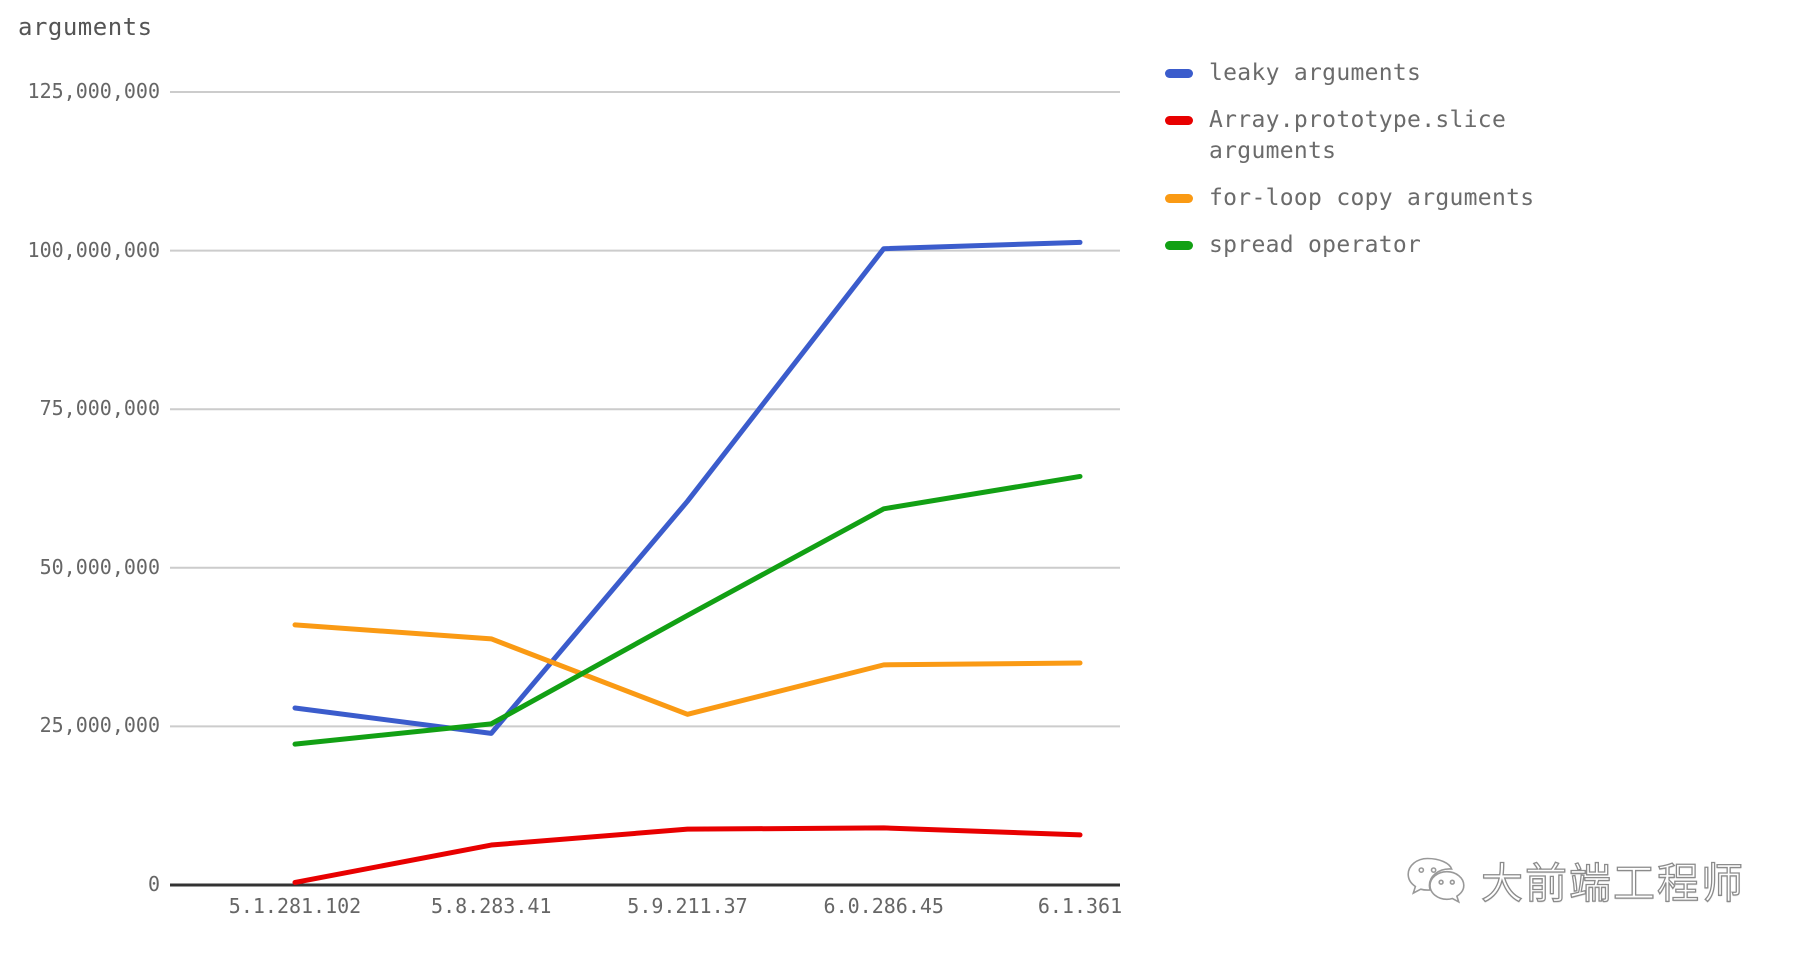 The image size is (1798, 964). What do you see at coordinates (93, 249) in the screenshot?
I see `y-axis-tick-label: 100,000,000` at bounding box center [93, 249].